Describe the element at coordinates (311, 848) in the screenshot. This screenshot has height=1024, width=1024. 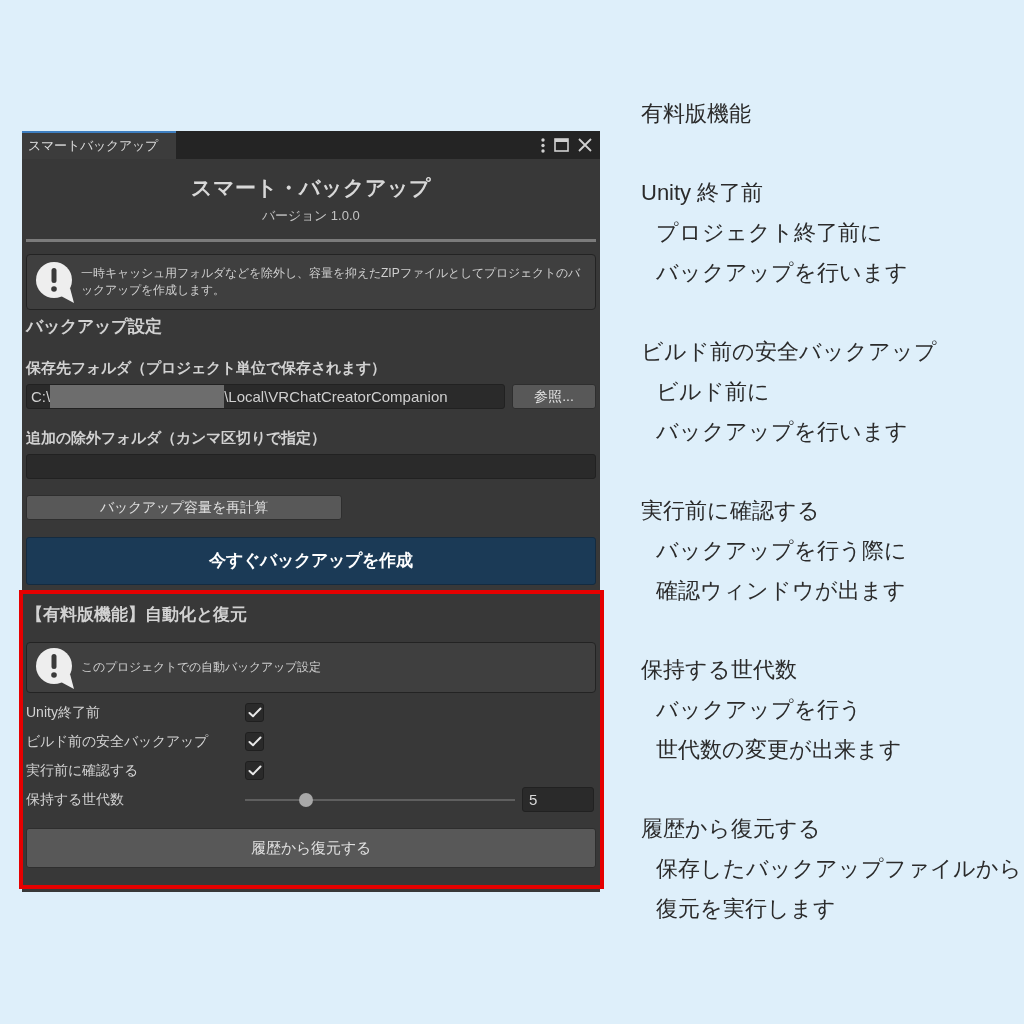
I see `restore-button: 履歴から復元する` at that location.